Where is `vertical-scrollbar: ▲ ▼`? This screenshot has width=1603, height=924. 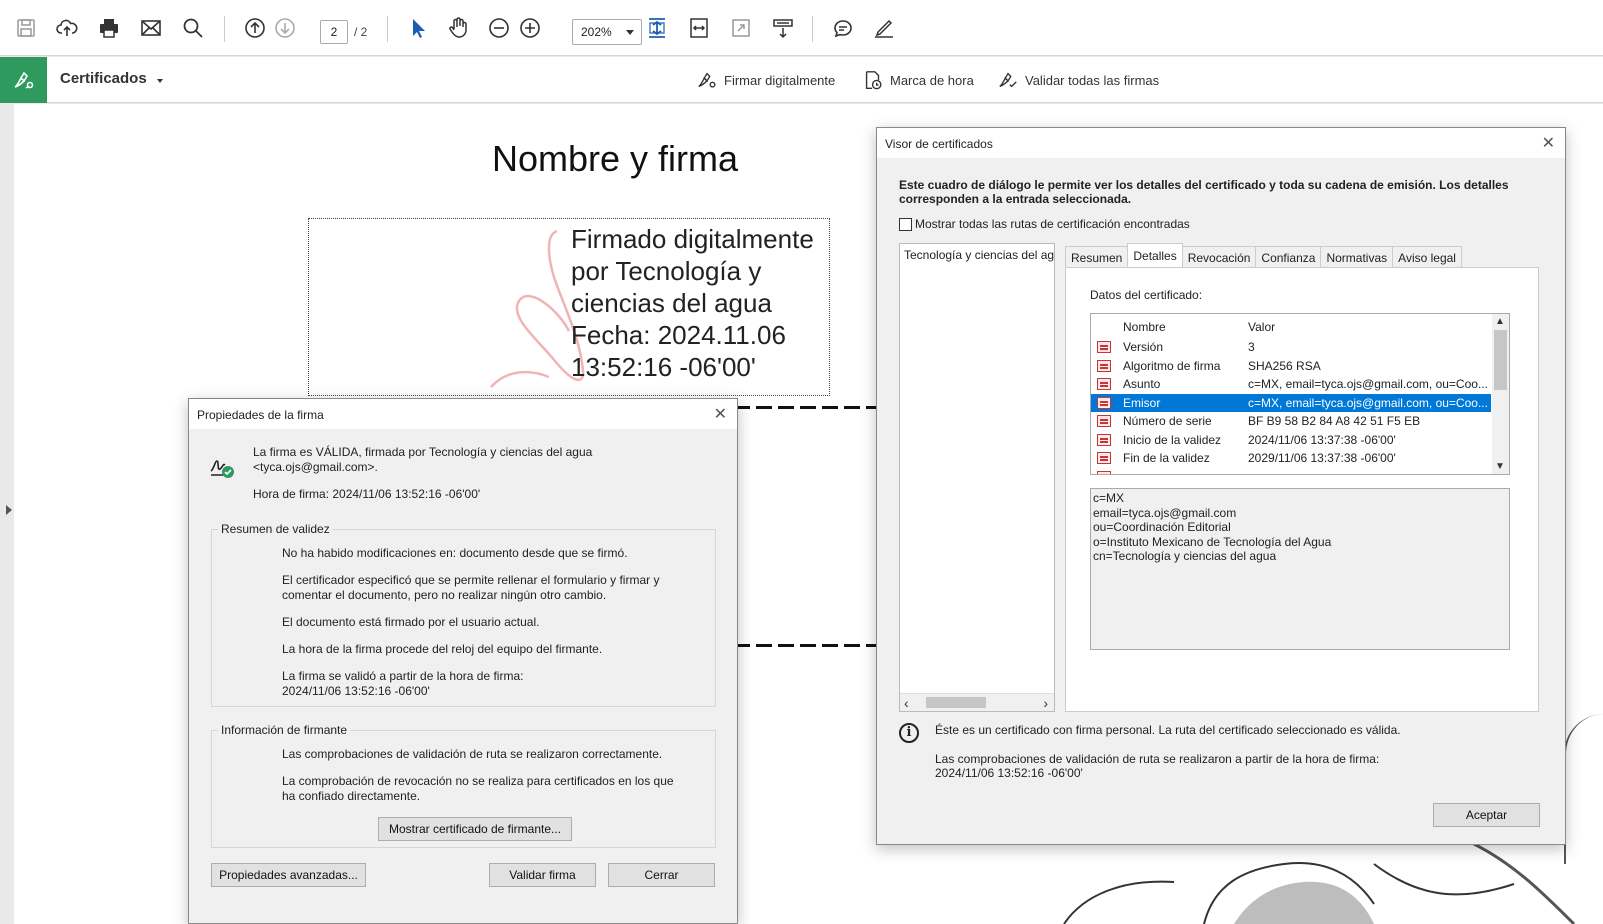 vertical-scrollbar: ▲ ▼ is located at coordinates (1500, 394).